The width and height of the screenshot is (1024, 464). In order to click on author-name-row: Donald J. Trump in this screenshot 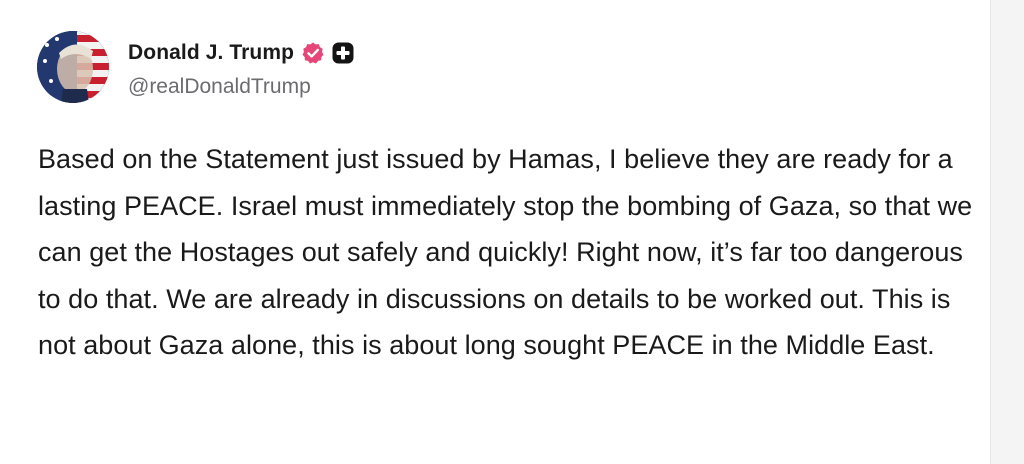, I will do `click(241, 53)`.